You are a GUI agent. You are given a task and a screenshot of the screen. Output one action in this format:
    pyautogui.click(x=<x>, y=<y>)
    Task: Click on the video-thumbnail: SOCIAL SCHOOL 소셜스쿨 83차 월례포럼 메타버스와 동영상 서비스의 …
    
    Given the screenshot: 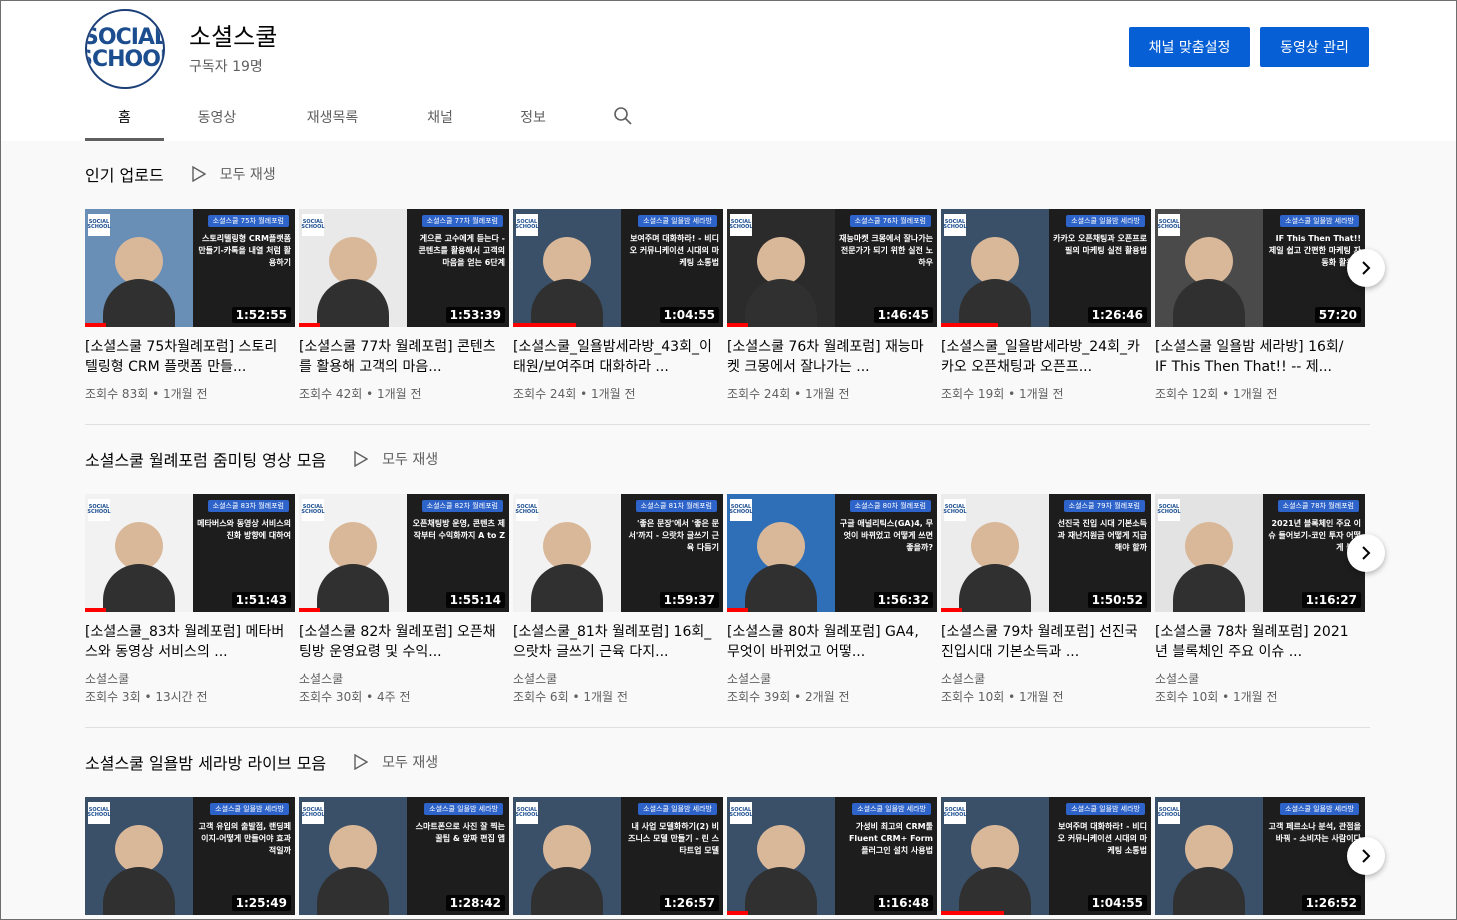 What is the action you would take?
    pyautogui.click(x=190, y=553)
    